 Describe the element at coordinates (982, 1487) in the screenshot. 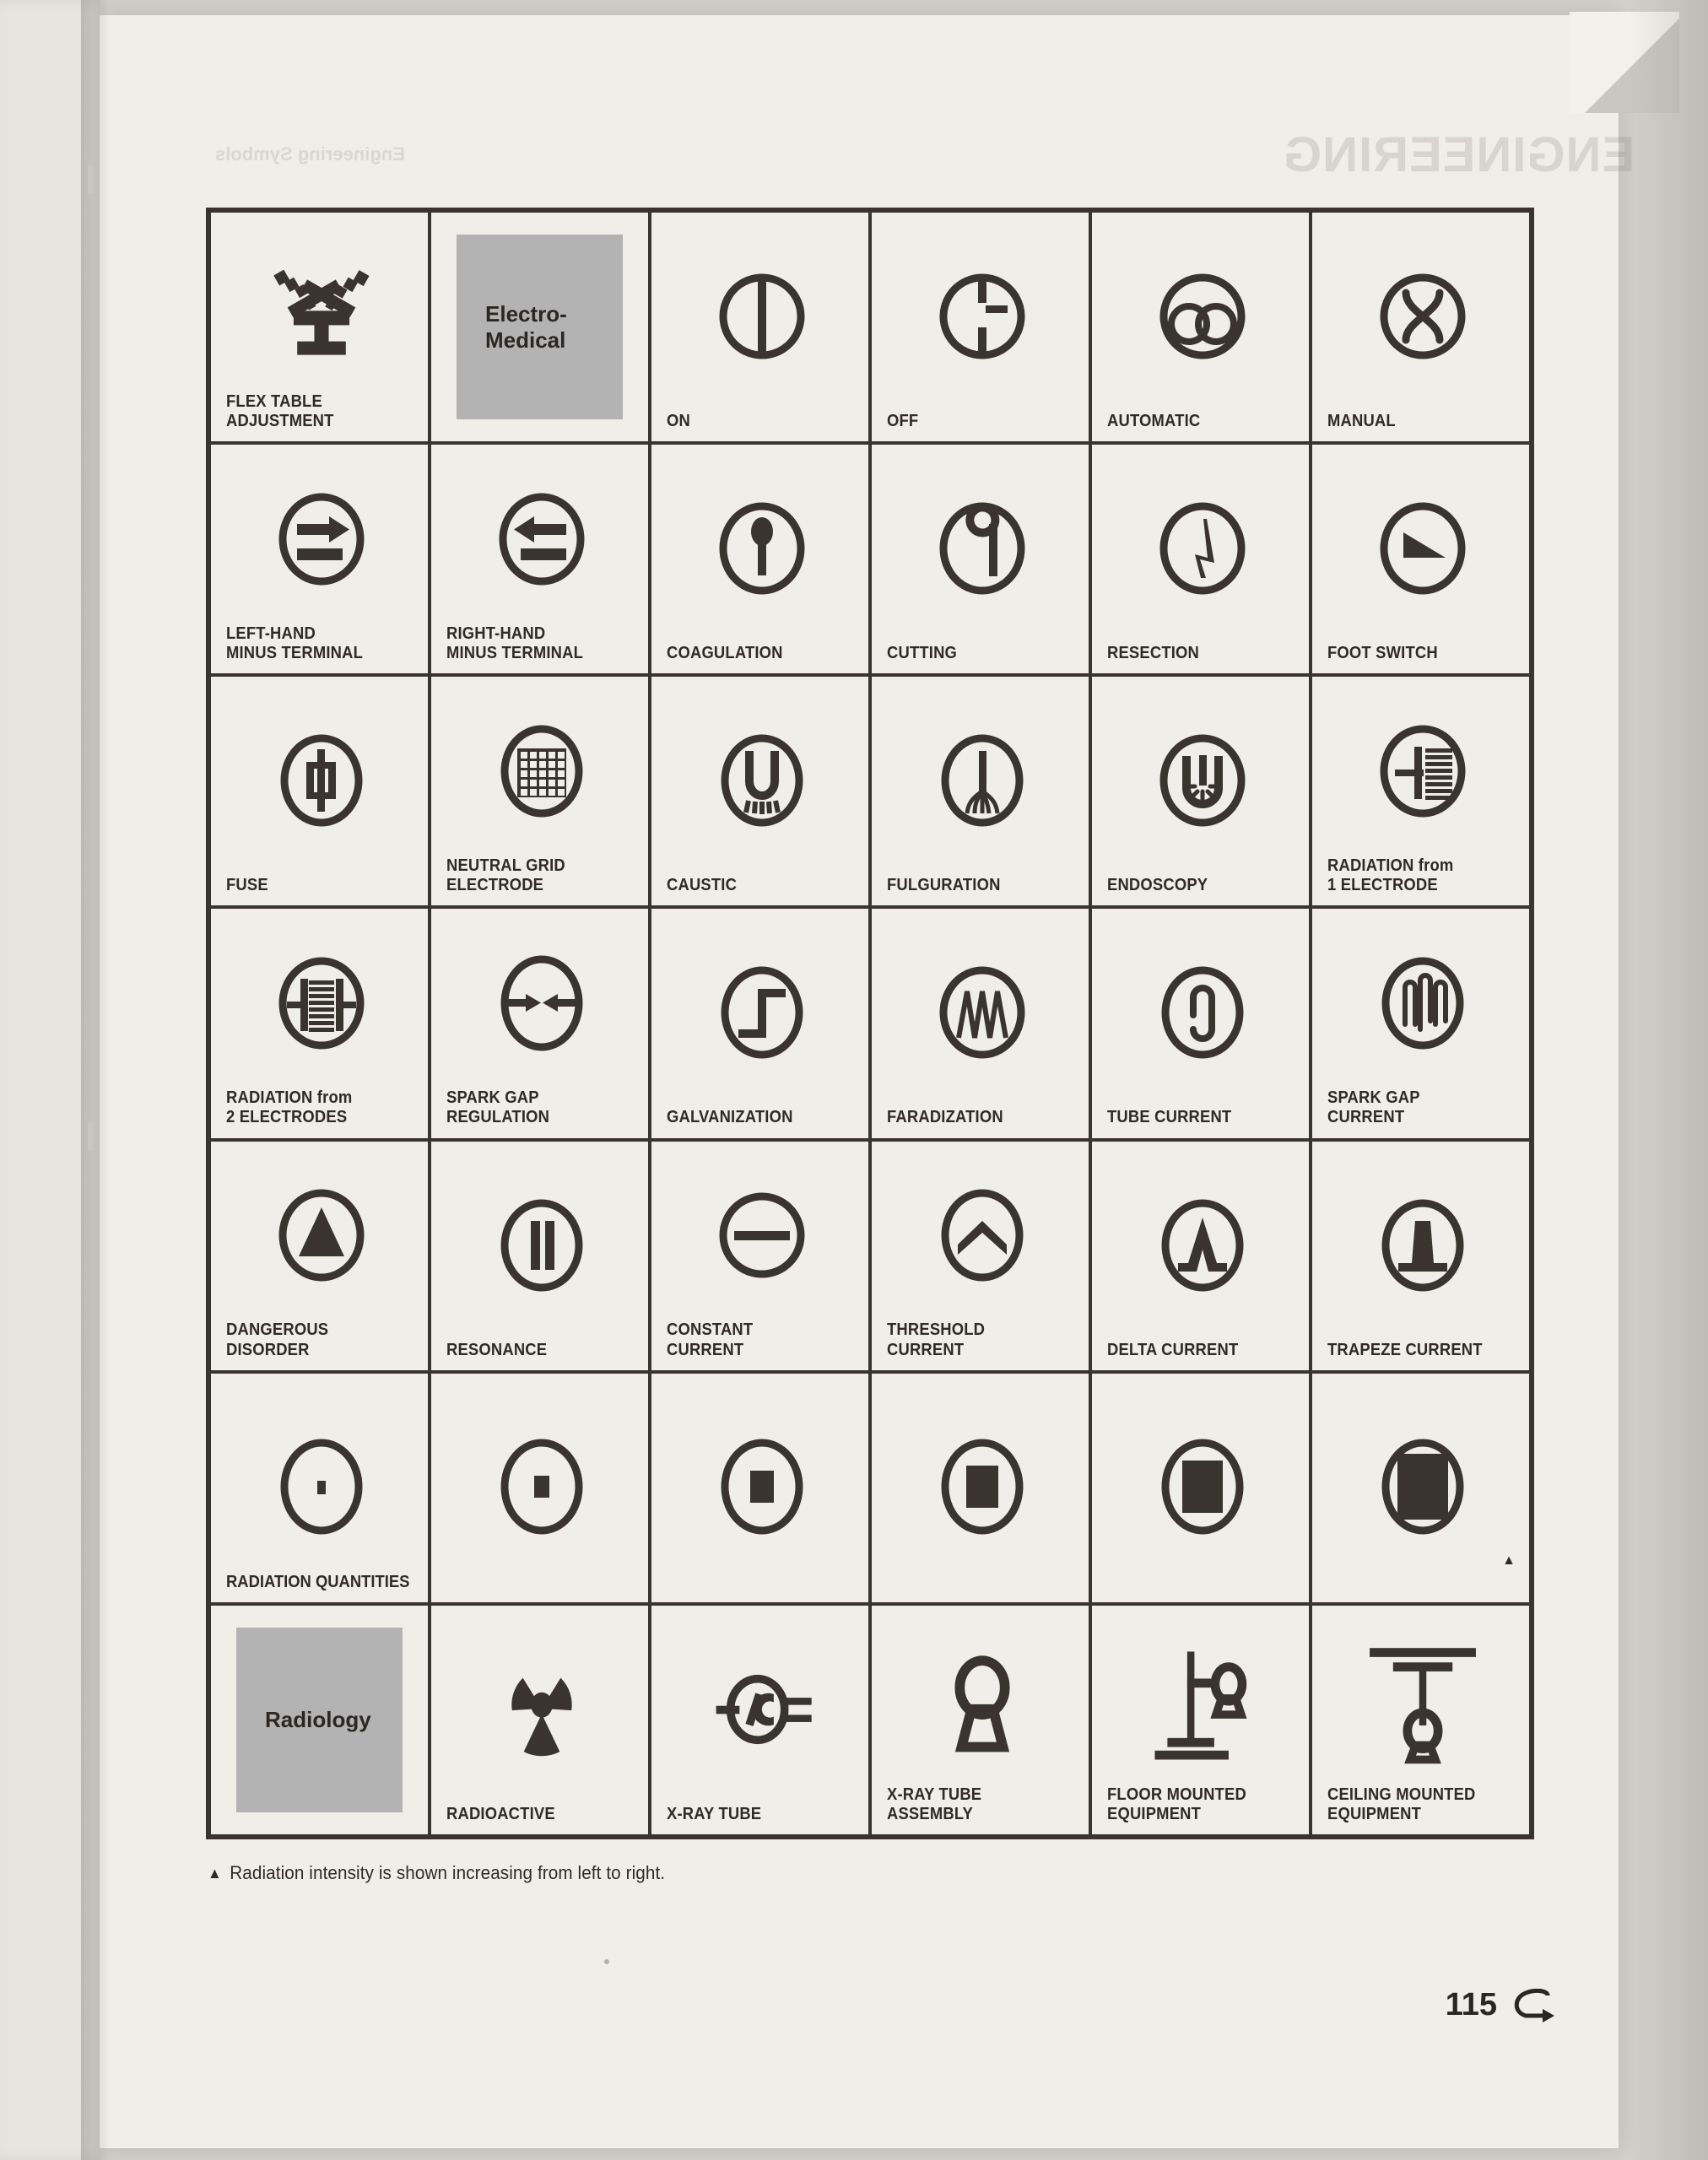

I see `radiation-quantity-4-icon` at that location.